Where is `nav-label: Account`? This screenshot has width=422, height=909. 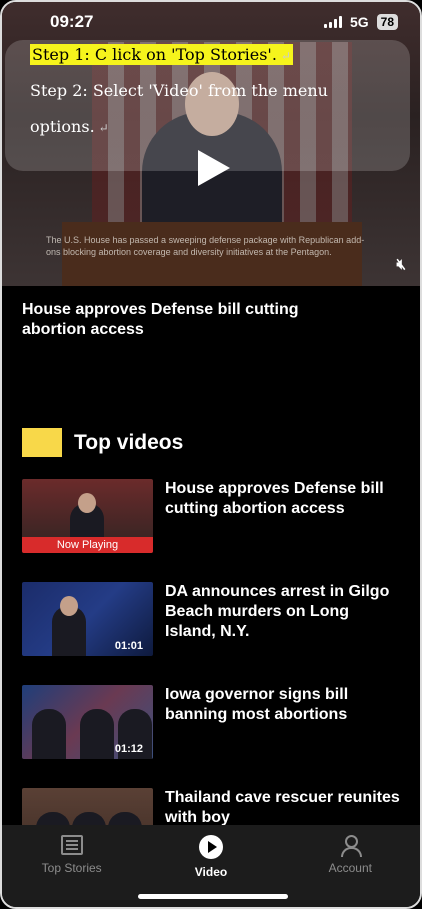 nav-label: Account is located at coordinates (350, 868).